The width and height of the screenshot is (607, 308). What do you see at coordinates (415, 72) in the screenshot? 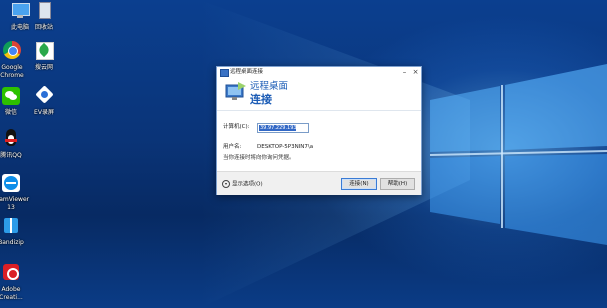
I see `close-icon: ×` at bounding box center [415, 72].